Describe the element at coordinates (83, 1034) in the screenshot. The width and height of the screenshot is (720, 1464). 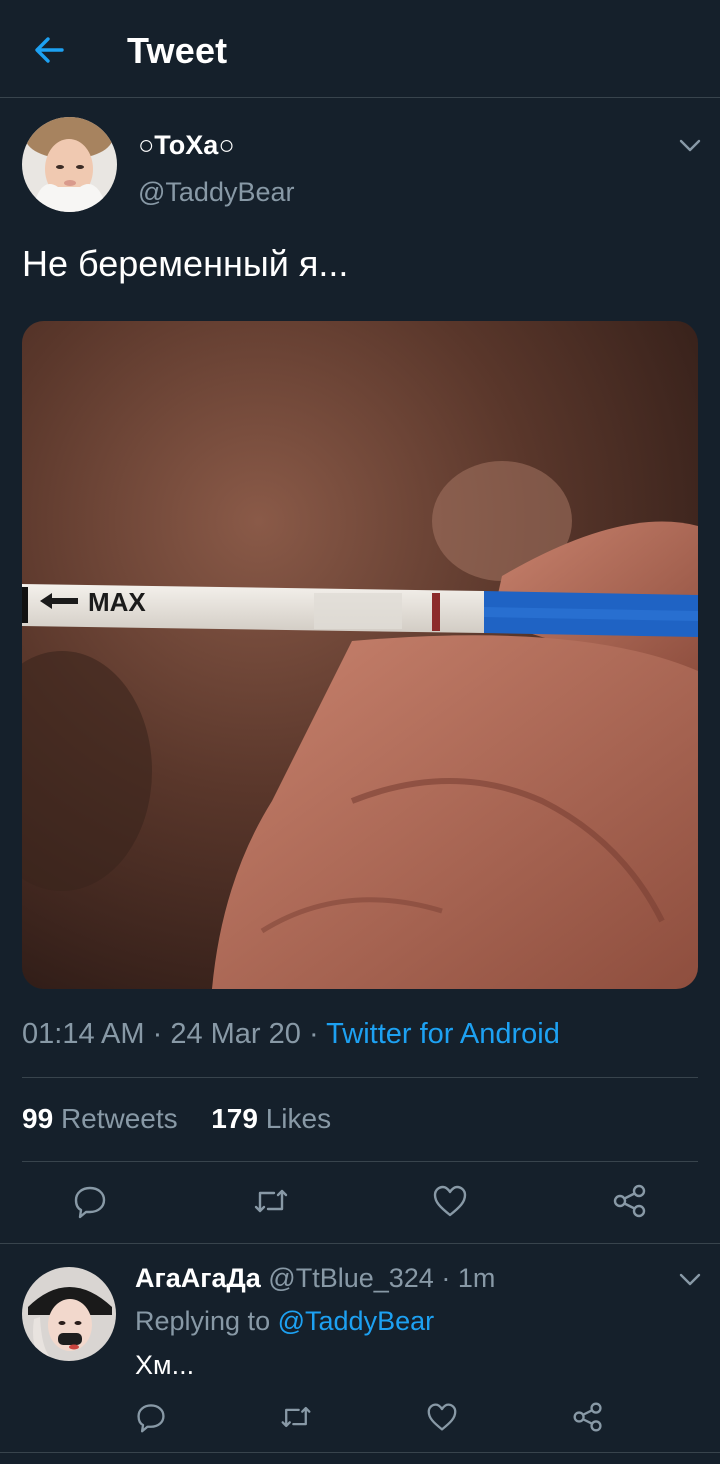
I see `tweet-time: 01:14 AM` at that location.